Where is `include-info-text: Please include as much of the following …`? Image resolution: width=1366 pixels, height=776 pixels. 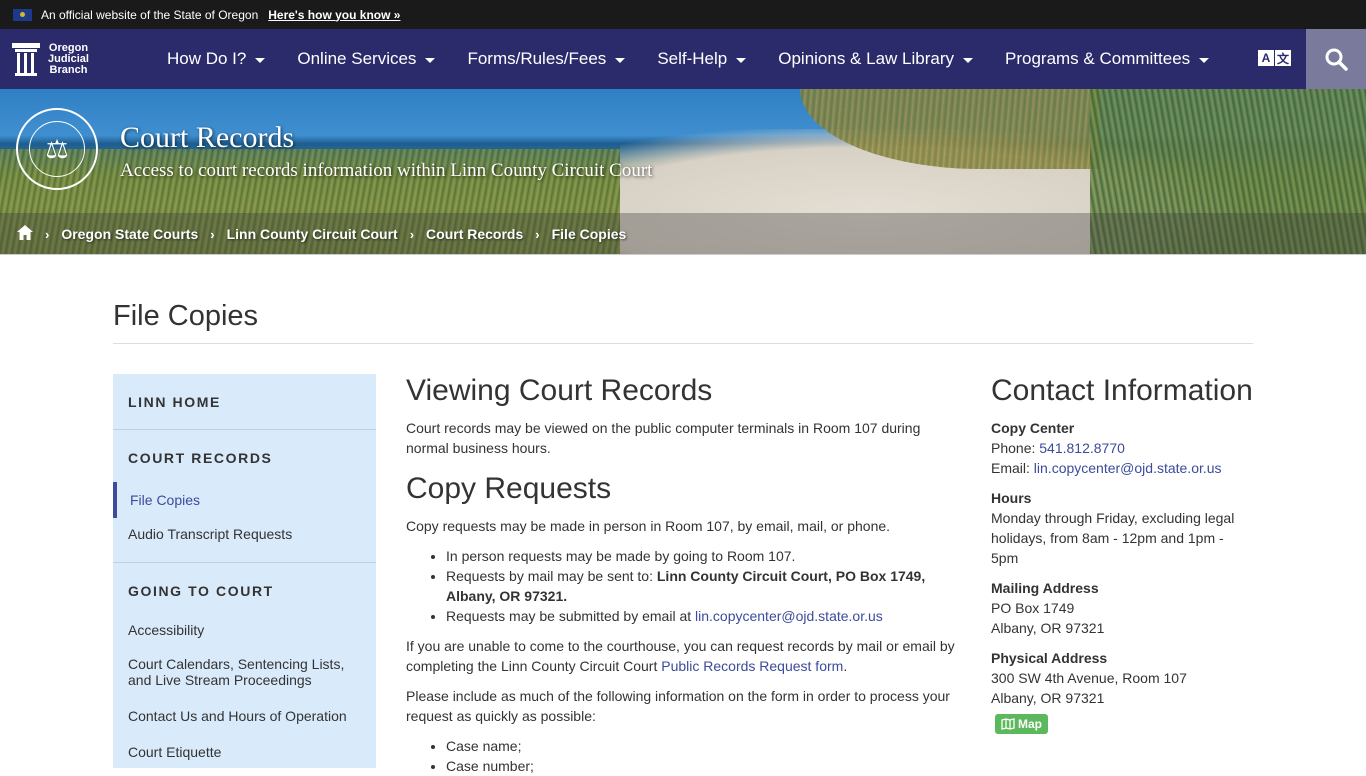 include-info-text: Please include as much of the following … is located at coordinates (678, 706).